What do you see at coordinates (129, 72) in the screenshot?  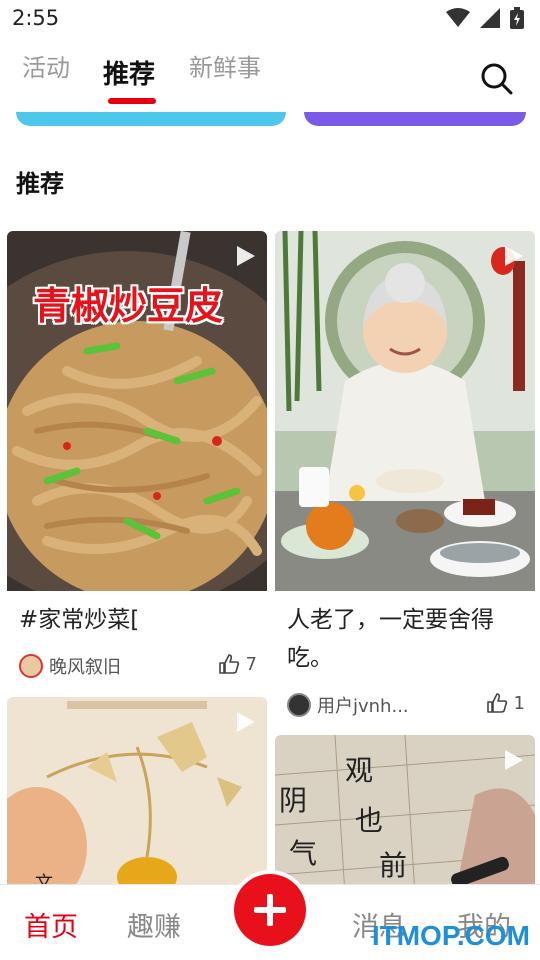 I see `tab-recommend: 推荐` at bounding box center [129, 72].